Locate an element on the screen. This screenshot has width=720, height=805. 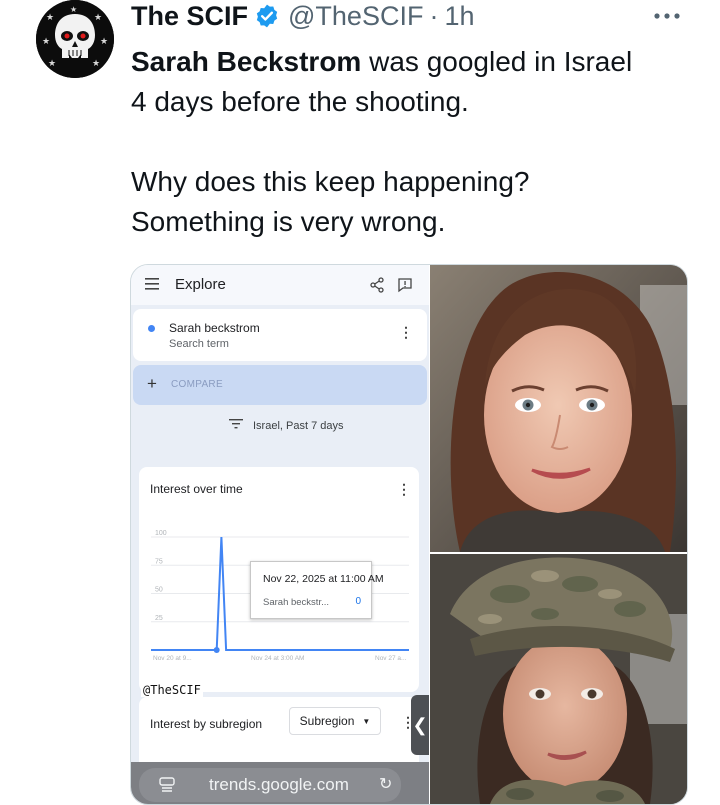
hamburger-menu-icon is located at coordinates (152, 286).